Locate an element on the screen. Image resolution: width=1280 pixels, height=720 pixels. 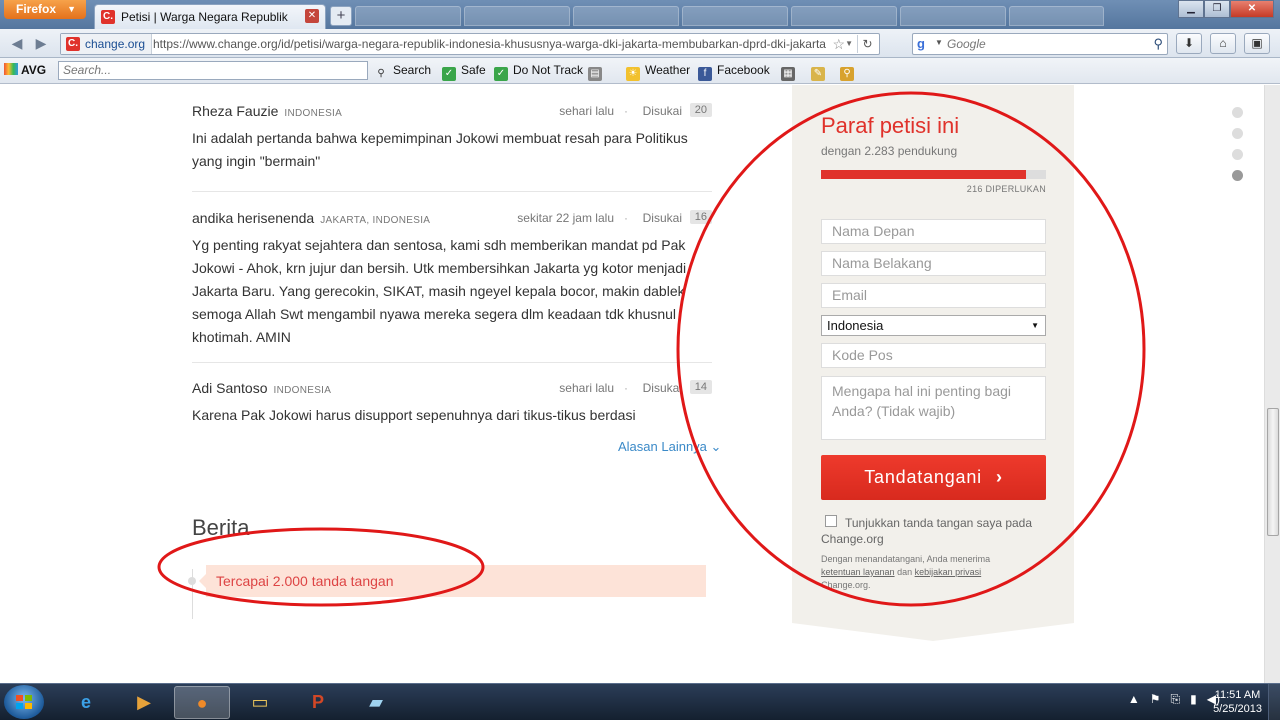
section-nav-dot-active is located at coordinates (1237, 175).